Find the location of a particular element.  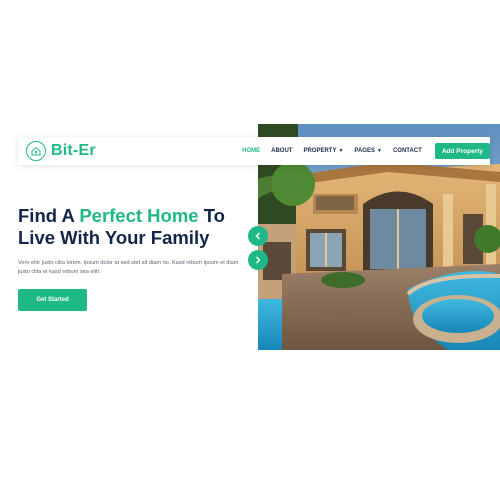

nav-item-contact: CONTACT is located at coordinates (407, 151).